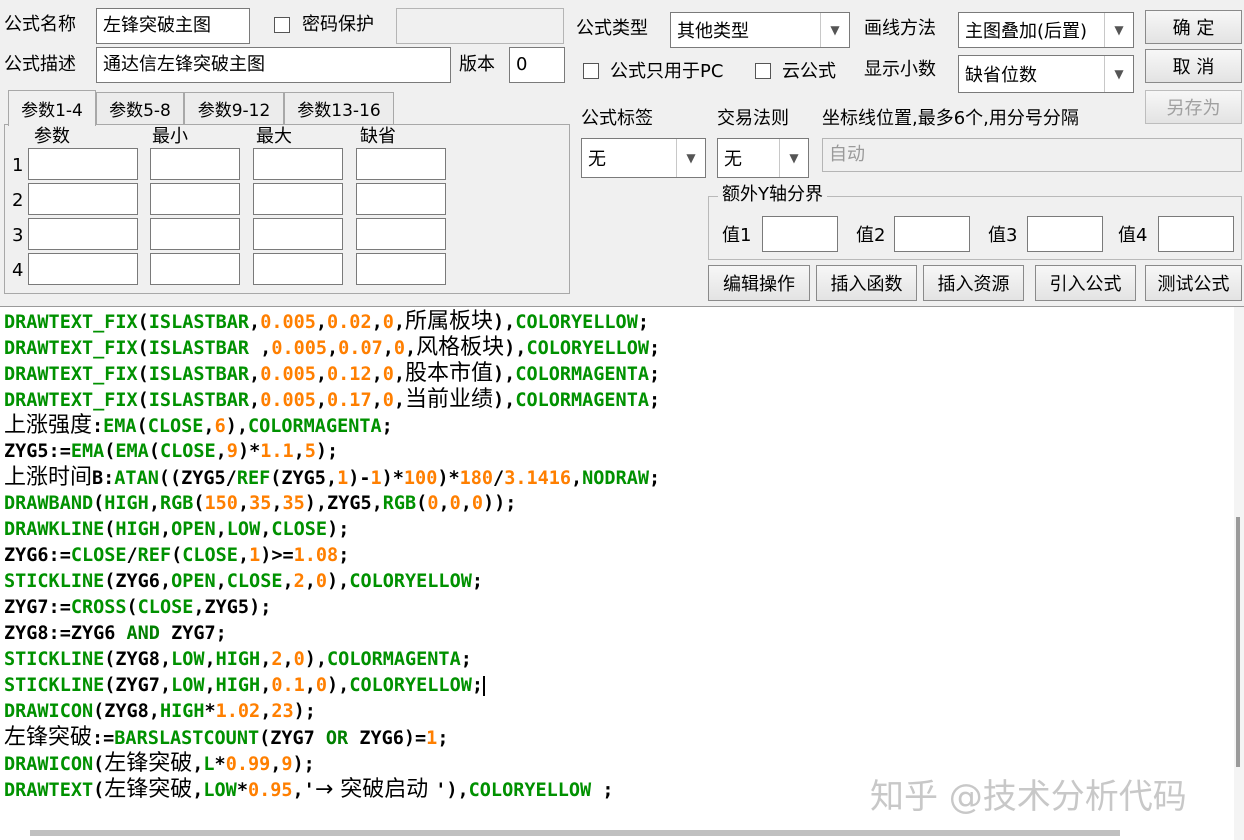 This screenshot has height=840, width=1244. What do you see at coordinates (210, 711) in the screenshot?
I see `code-plain-token: *` at bounding box center [210, 711].